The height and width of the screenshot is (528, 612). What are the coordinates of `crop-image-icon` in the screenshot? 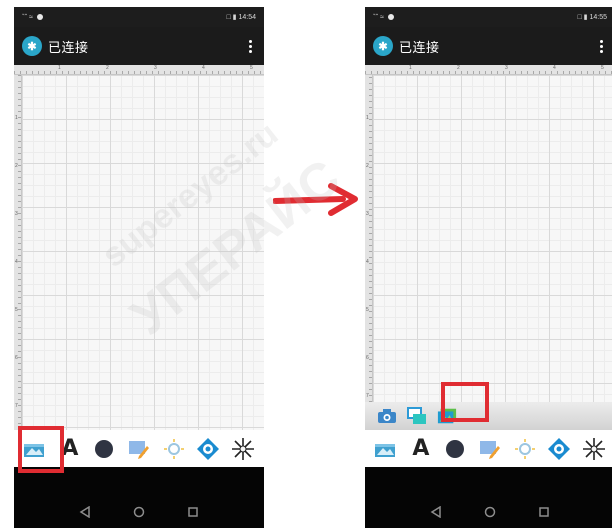 It's located at (416, 415).